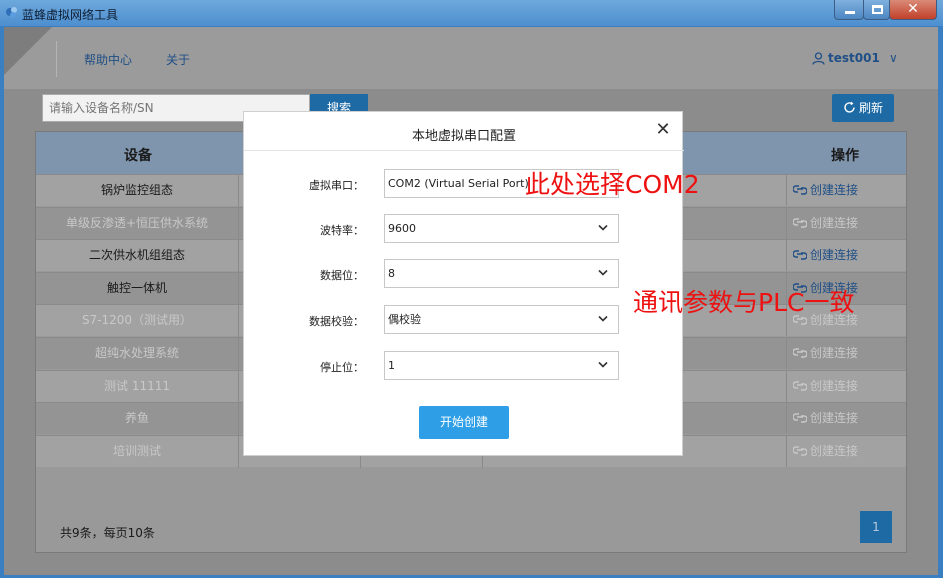  What do you see at coordinates (463, 136) in the screenshot?
I see `dialog-title: 本地虚拟串口配置` at bounding box center [463, 136].